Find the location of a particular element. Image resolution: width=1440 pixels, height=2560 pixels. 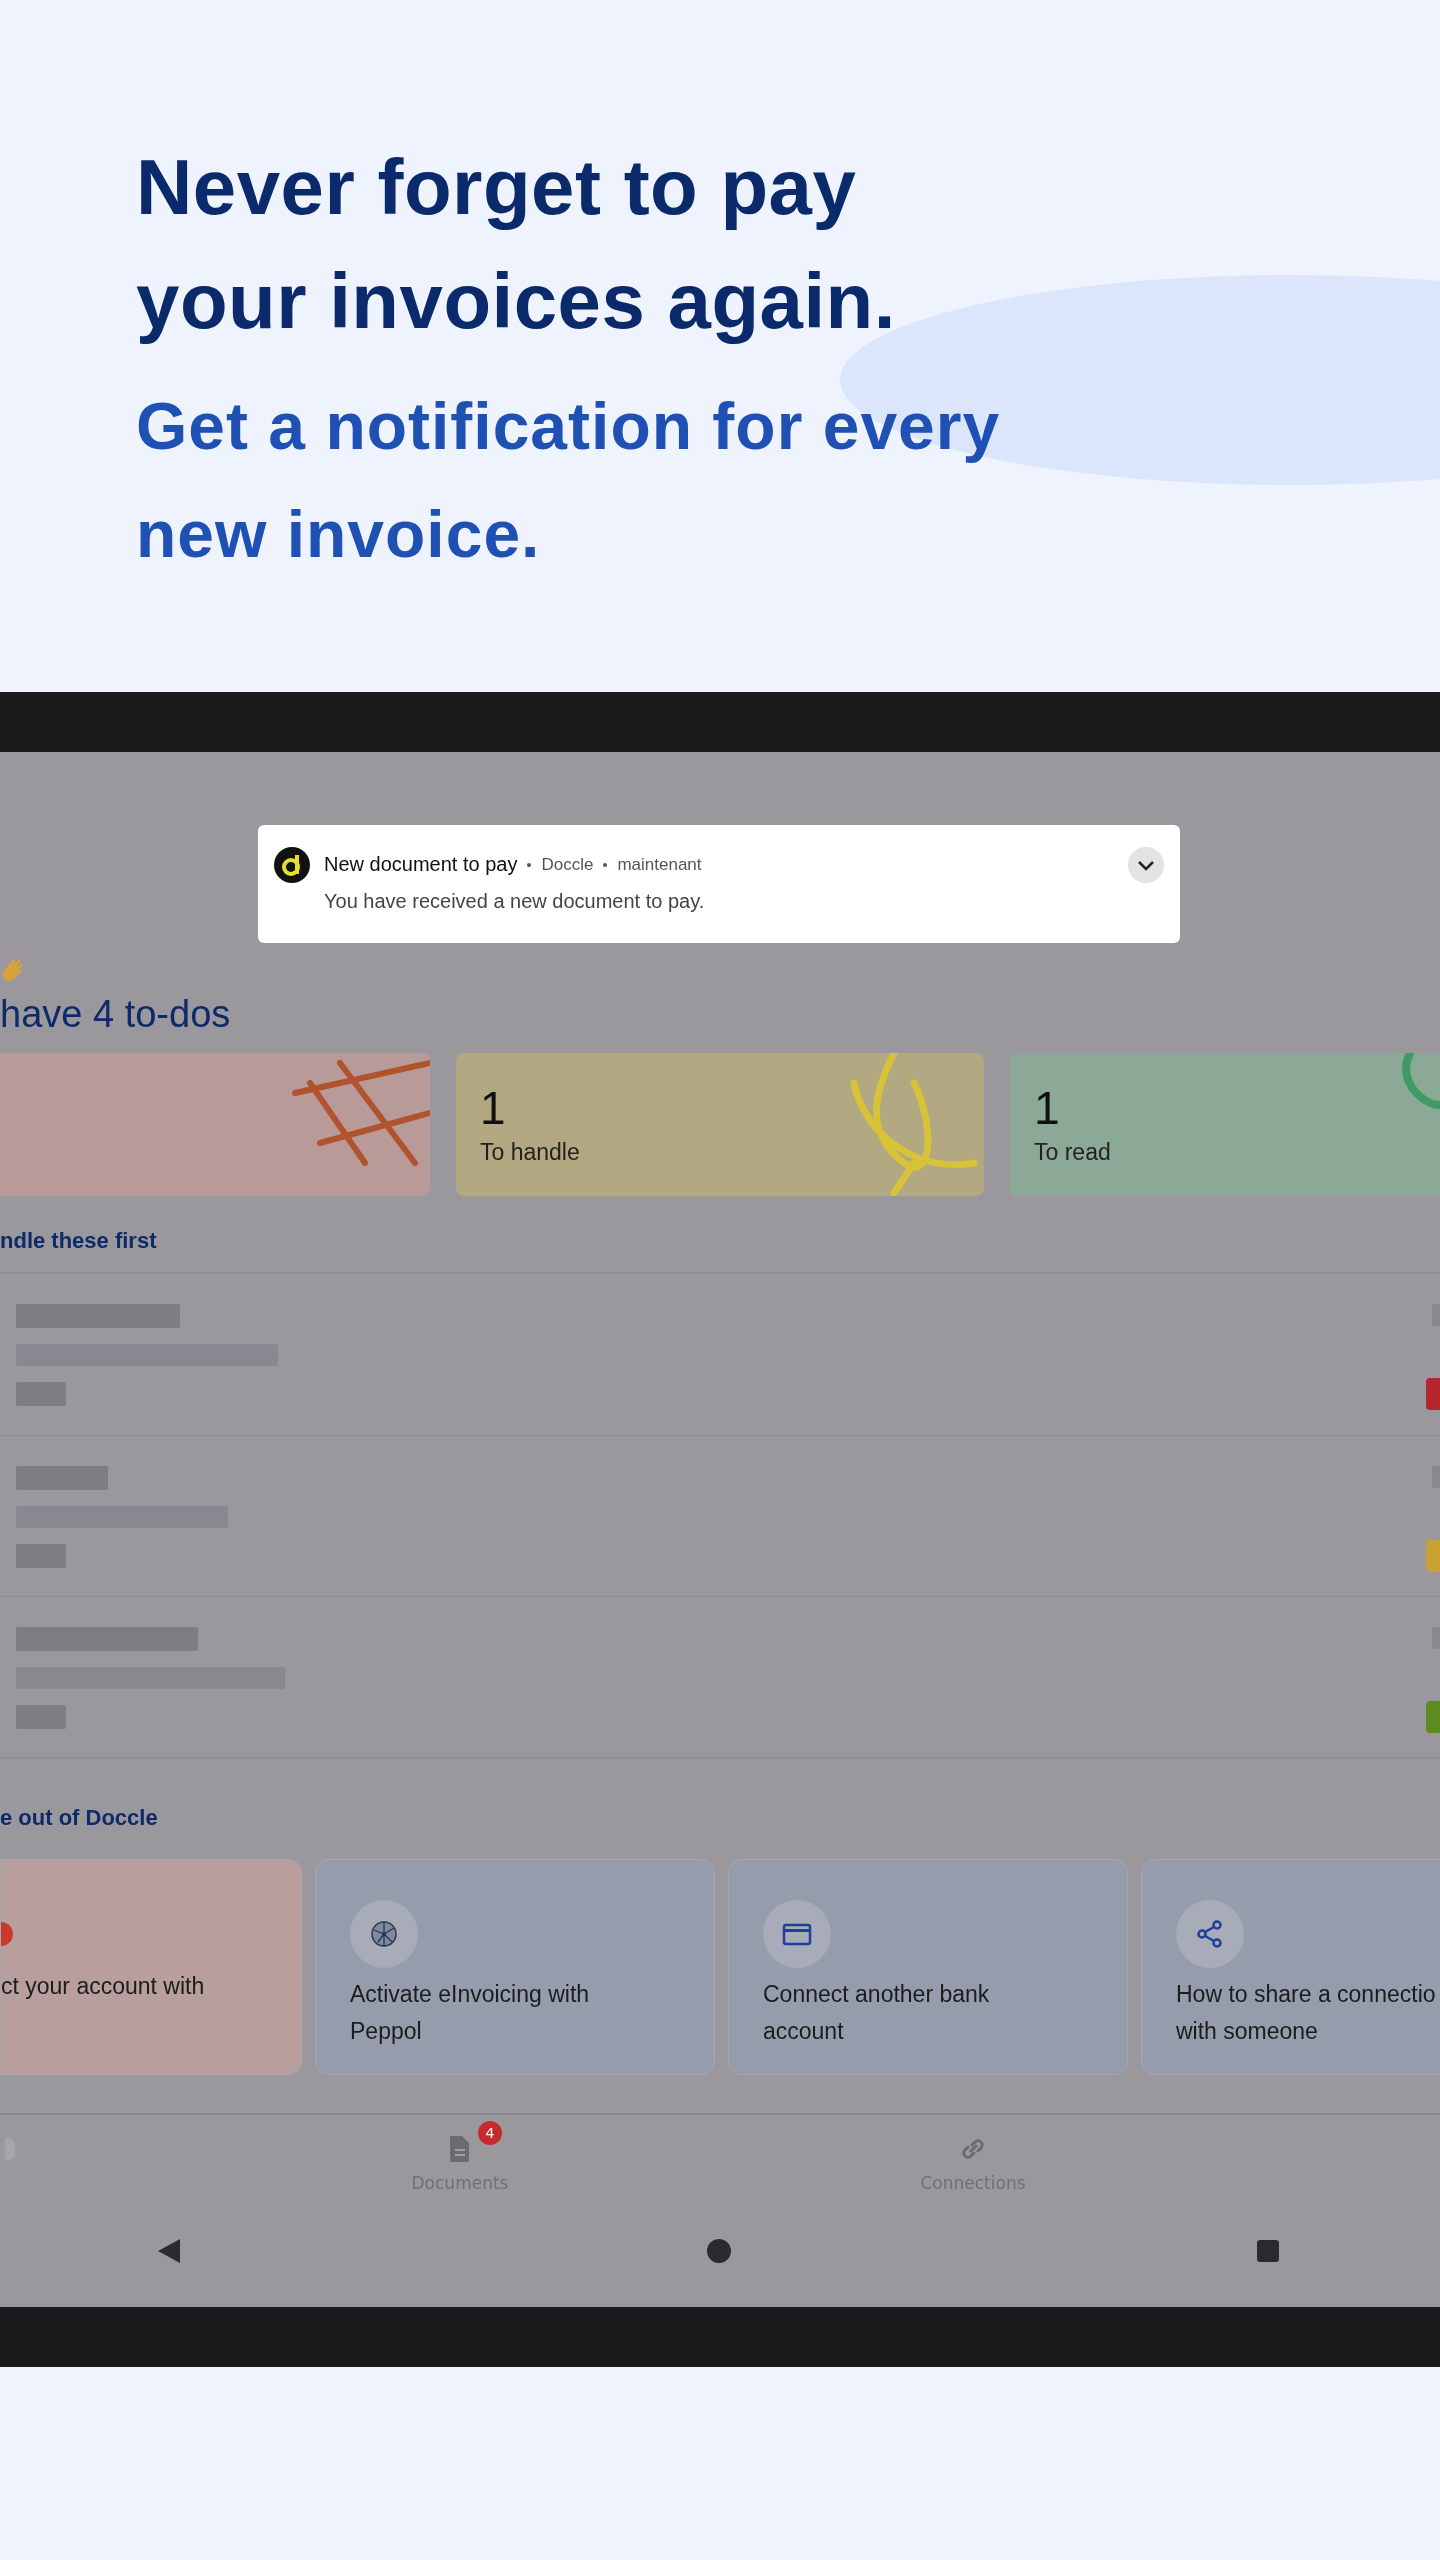

headline-line: your invoices again. is located at coordinates (516, 301).